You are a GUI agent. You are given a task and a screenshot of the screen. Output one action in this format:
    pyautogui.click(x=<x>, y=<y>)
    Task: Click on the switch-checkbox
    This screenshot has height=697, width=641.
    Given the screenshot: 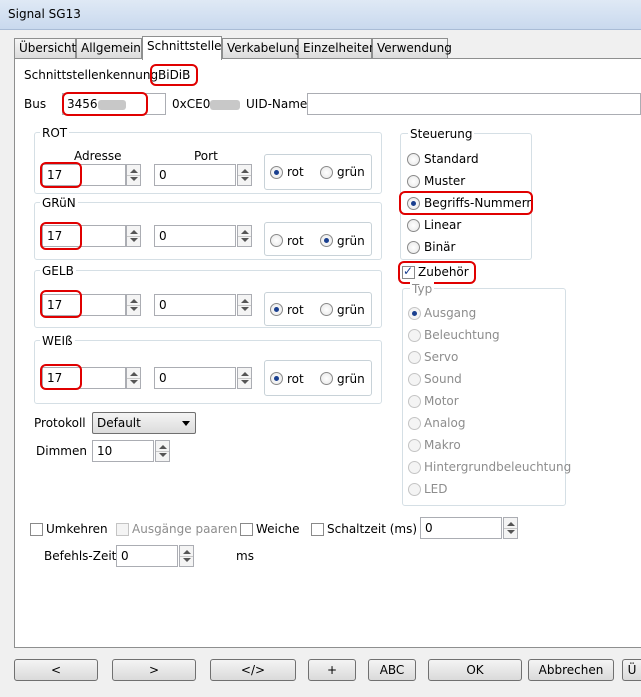 What is the action you would take?
    pyautogui.click(x=246, y=529)
    